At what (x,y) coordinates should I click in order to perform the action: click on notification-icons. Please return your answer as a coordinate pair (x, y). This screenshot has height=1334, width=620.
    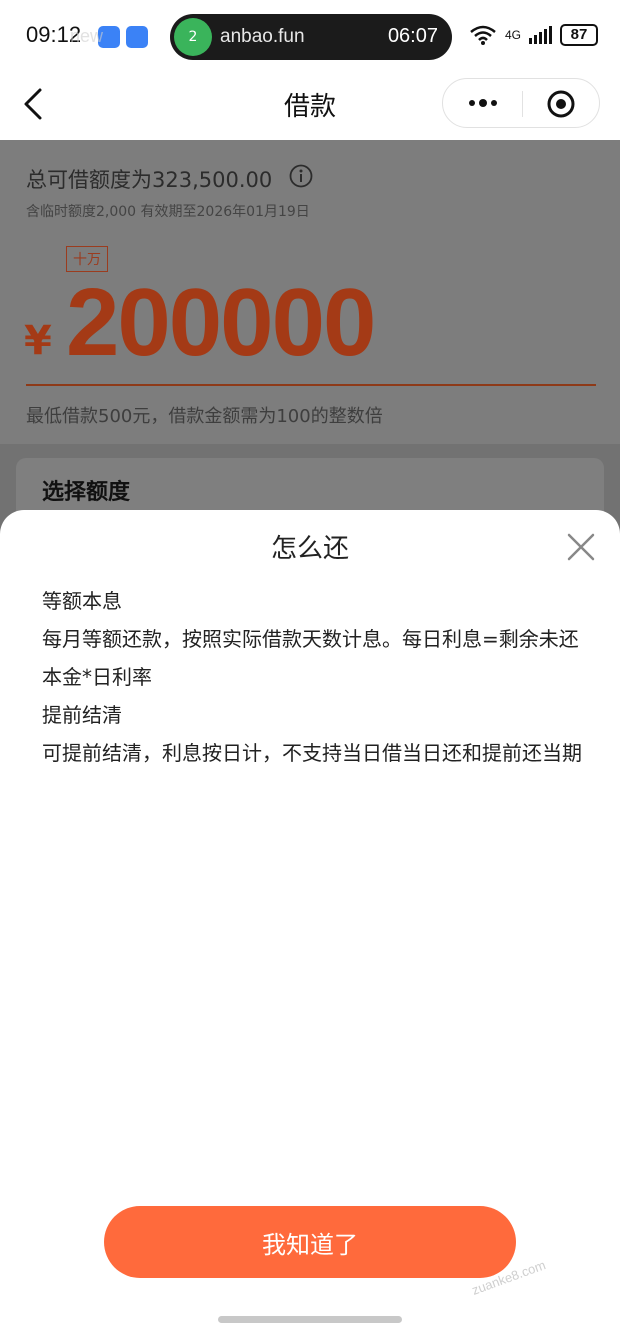
    Looking at the image, I should click on (123, 37).